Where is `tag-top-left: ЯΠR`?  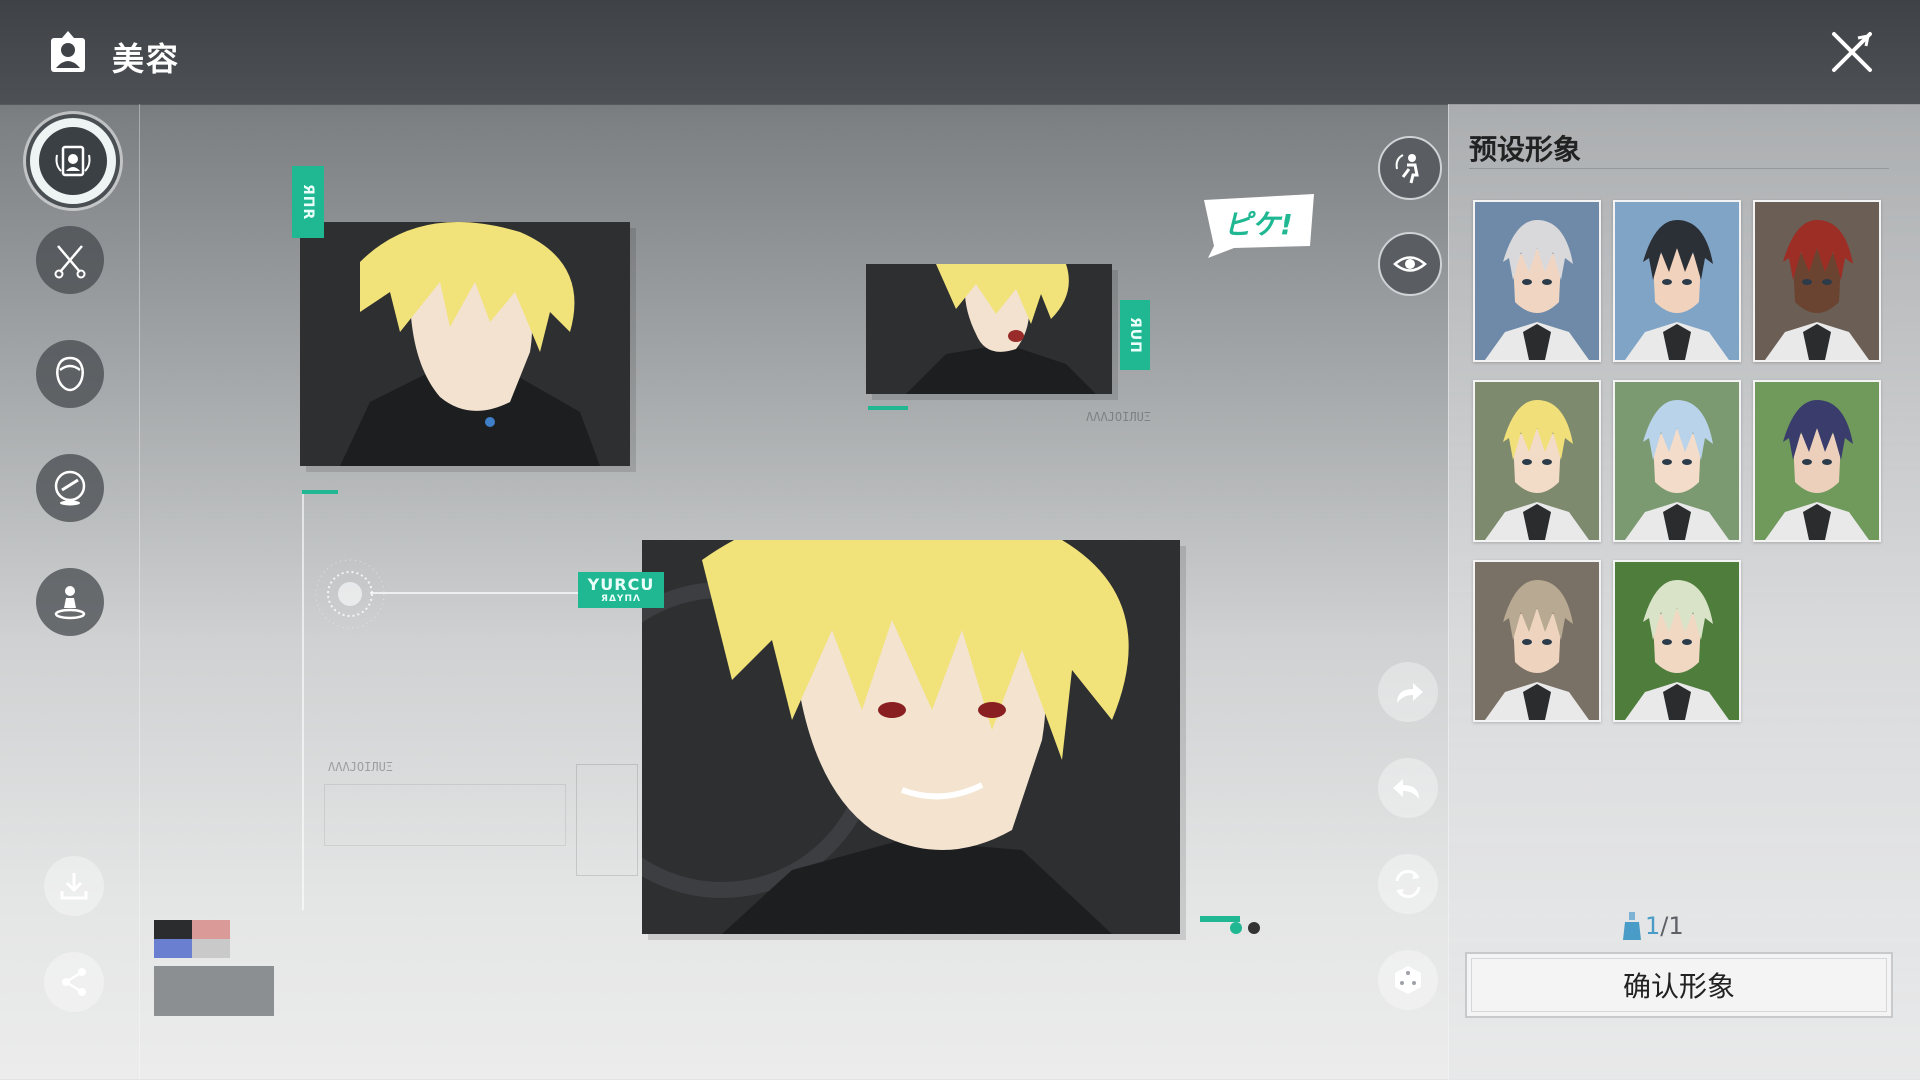
tag-top-left: ЯΠR is located at coordinates (308, 202).